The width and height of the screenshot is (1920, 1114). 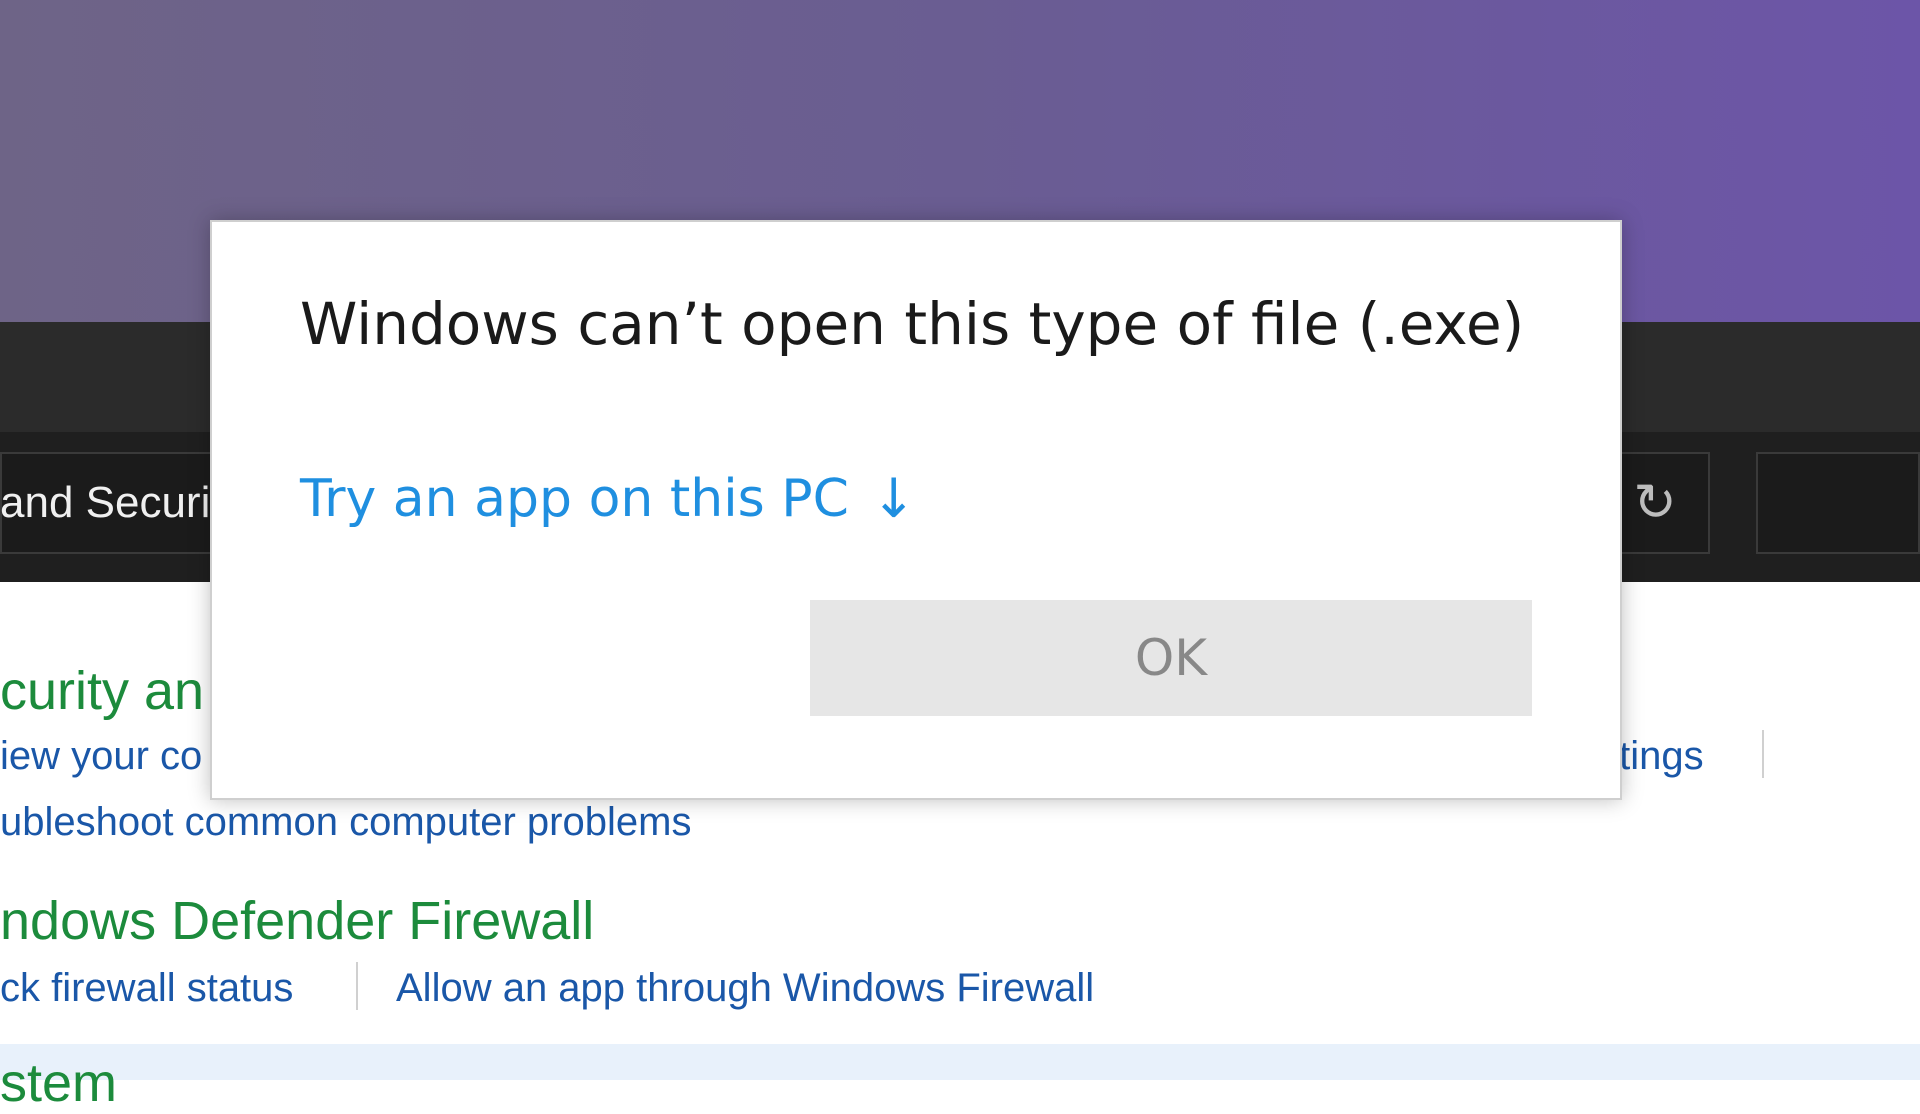 I want to click on section-title-security: curity an, so click(x=102, y=691).